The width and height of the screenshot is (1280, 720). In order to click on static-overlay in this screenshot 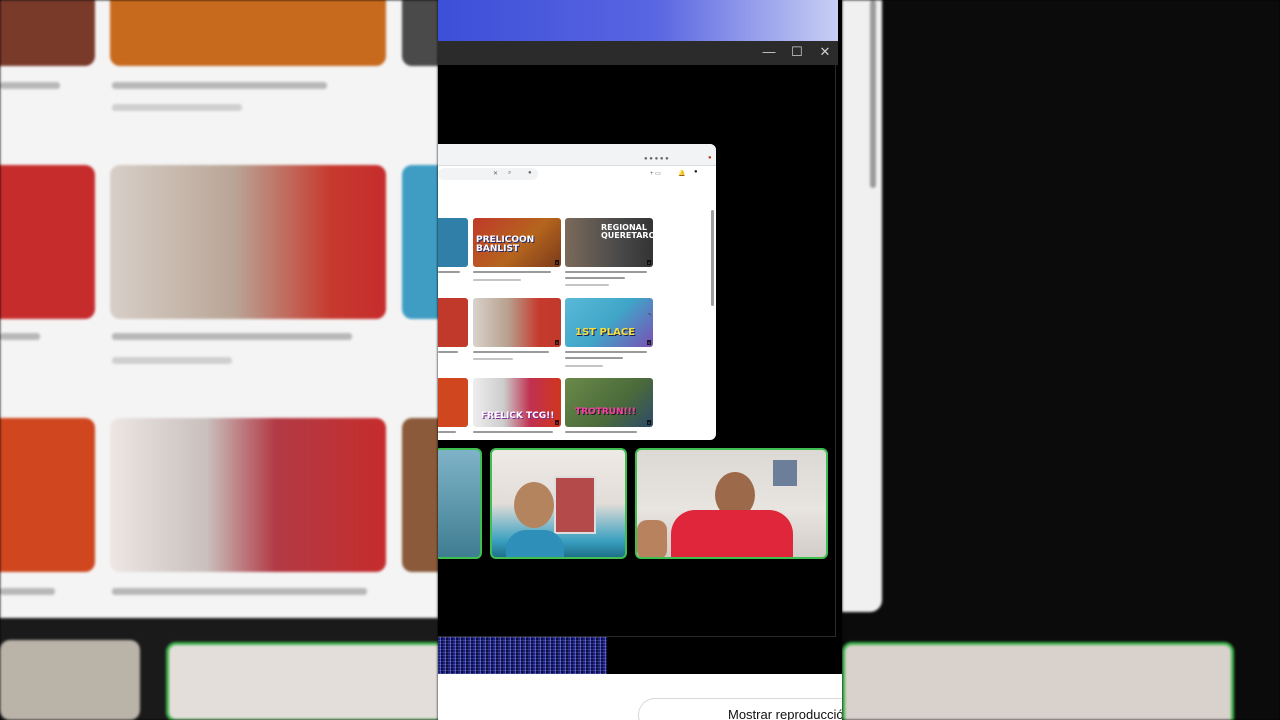, I will do `click(522, 655)`.